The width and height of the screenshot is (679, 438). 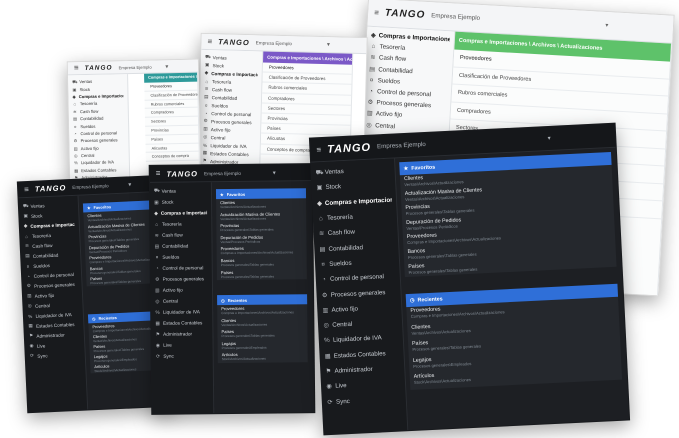 I want to click on building-icon: ▥, so click(x=205, y=128).